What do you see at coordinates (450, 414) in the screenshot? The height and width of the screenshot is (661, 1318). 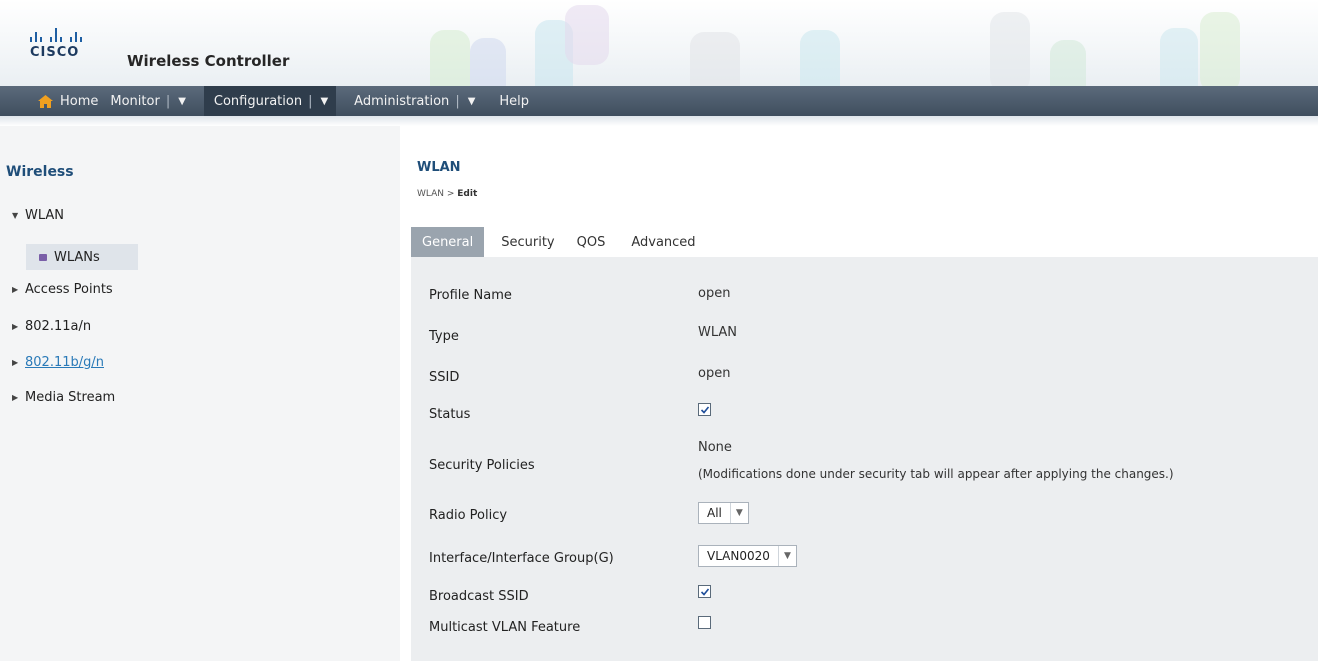 I see `status-label: Status` at bounding box center [450, 414].